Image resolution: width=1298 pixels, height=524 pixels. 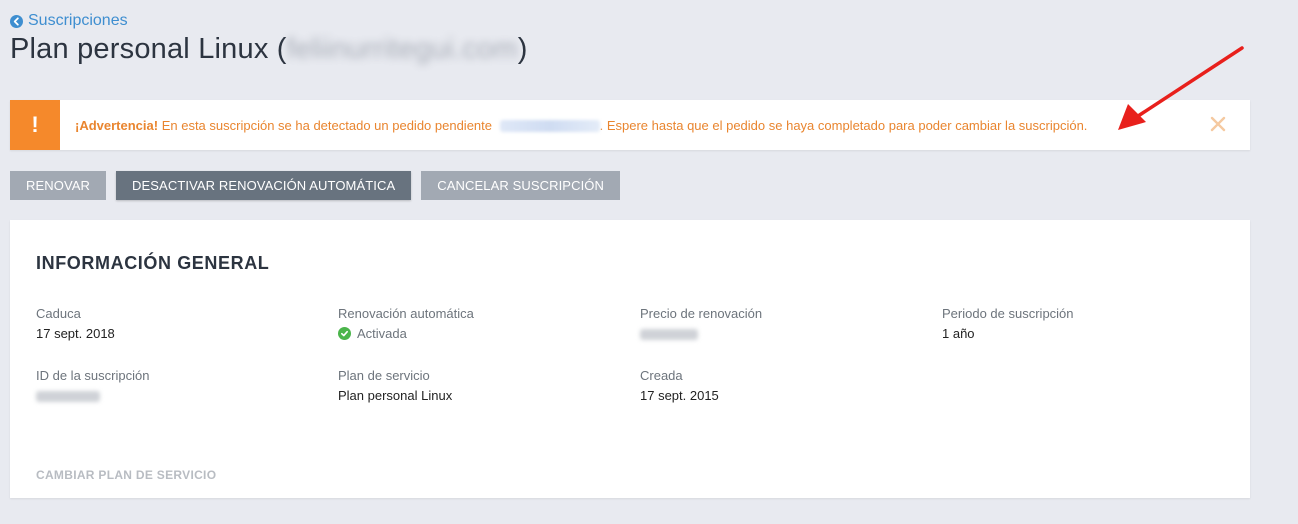 What do you see at coordinates (93, 375) in the screenshot?
I see `field-label: ID de la suscripción` at bounding box center [93, 375].